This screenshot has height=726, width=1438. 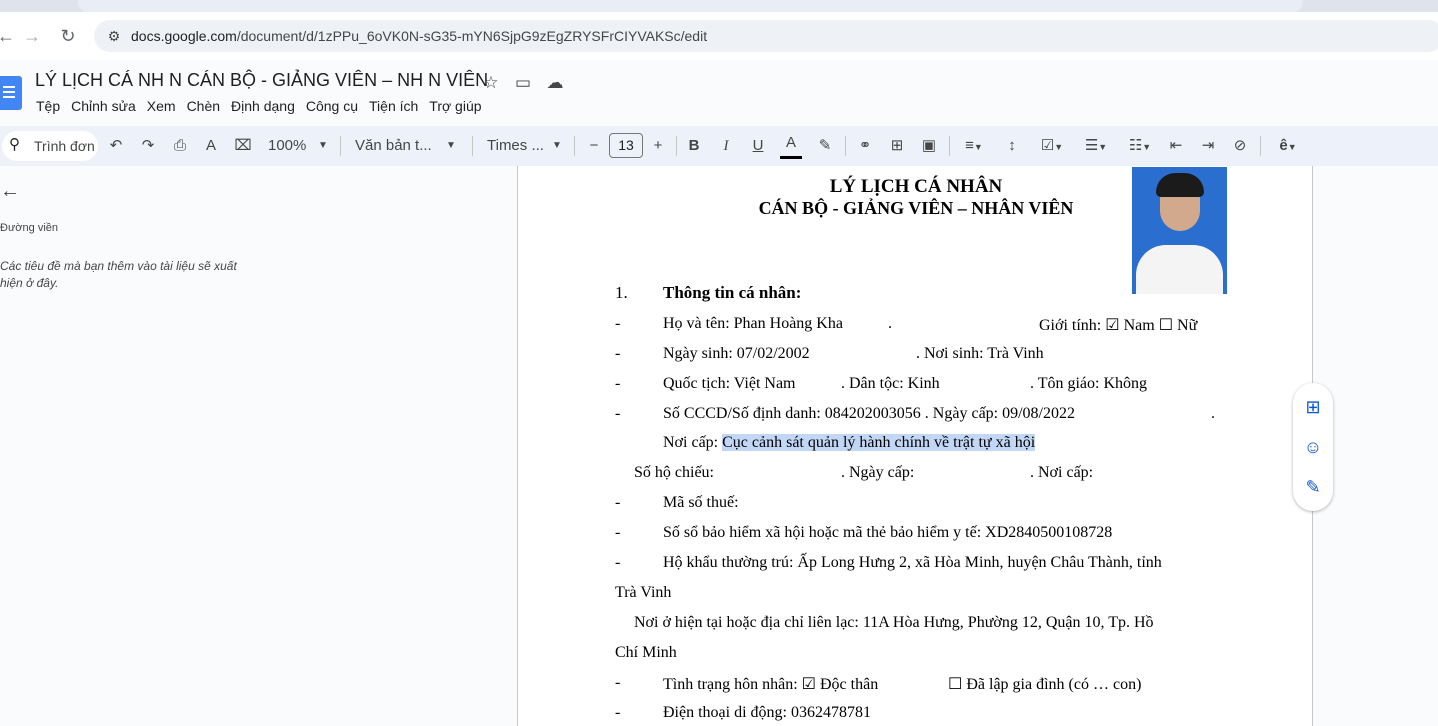 I want to click on gender-field: Giới tính: ☑ Nam ☐ Nữ, so click(x=1118, y=325).